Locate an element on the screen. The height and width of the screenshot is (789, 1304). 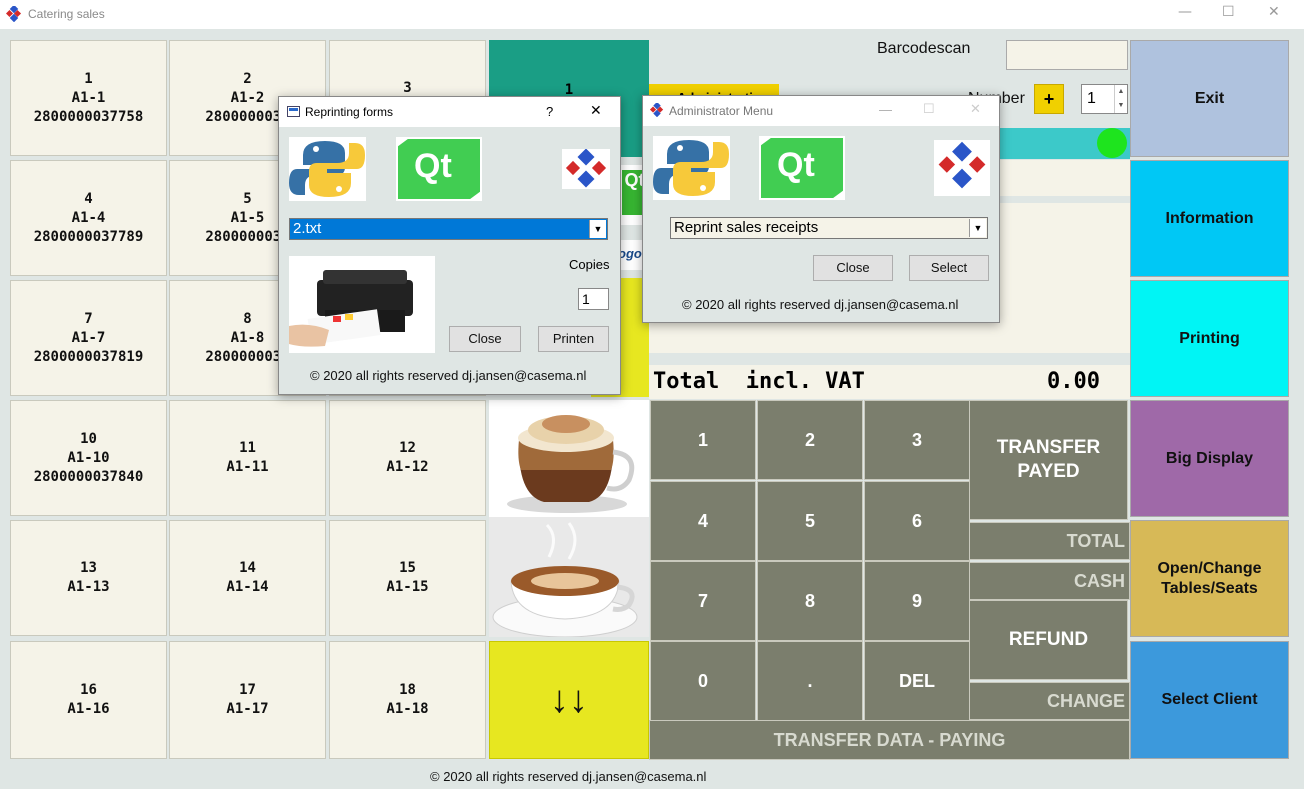
window-app-icon is located at coordinates (293, 111).